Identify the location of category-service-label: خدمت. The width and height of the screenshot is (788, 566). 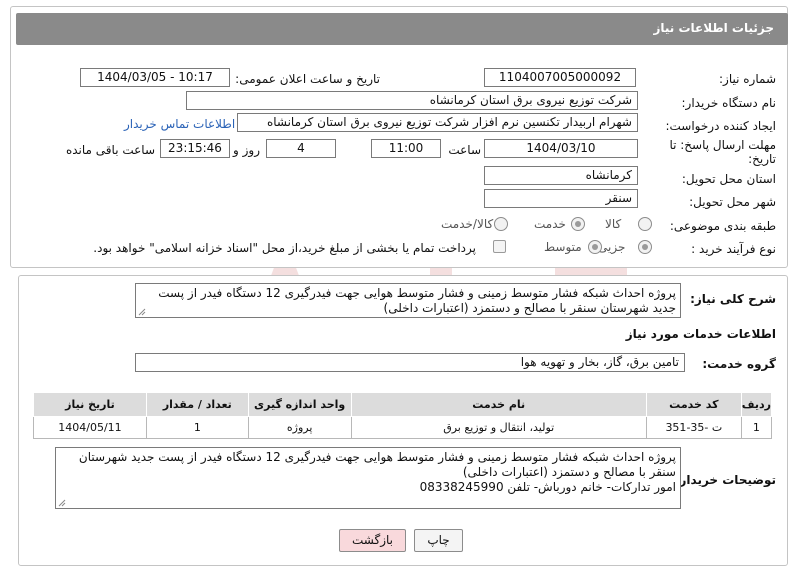
(550, 224).